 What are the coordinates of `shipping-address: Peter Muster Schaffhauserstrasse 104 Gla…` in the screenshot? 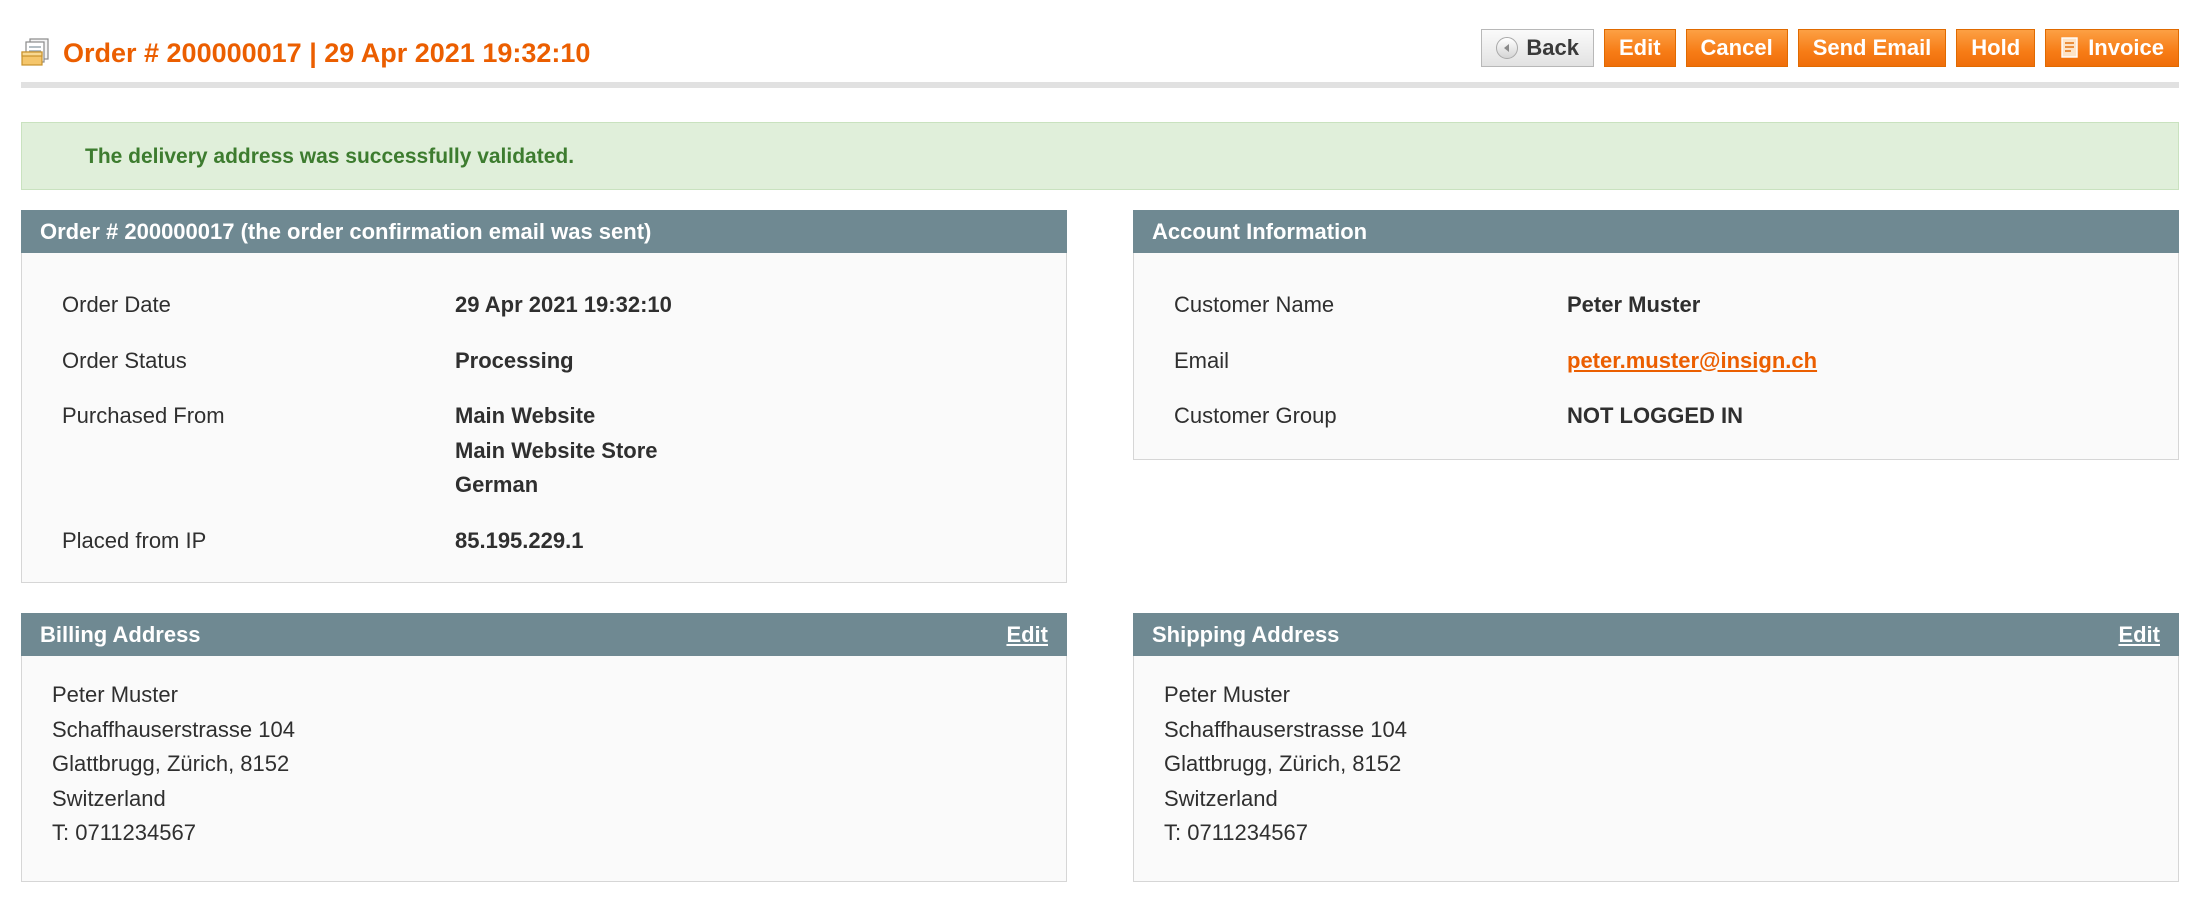 It's located at (1285, 764).